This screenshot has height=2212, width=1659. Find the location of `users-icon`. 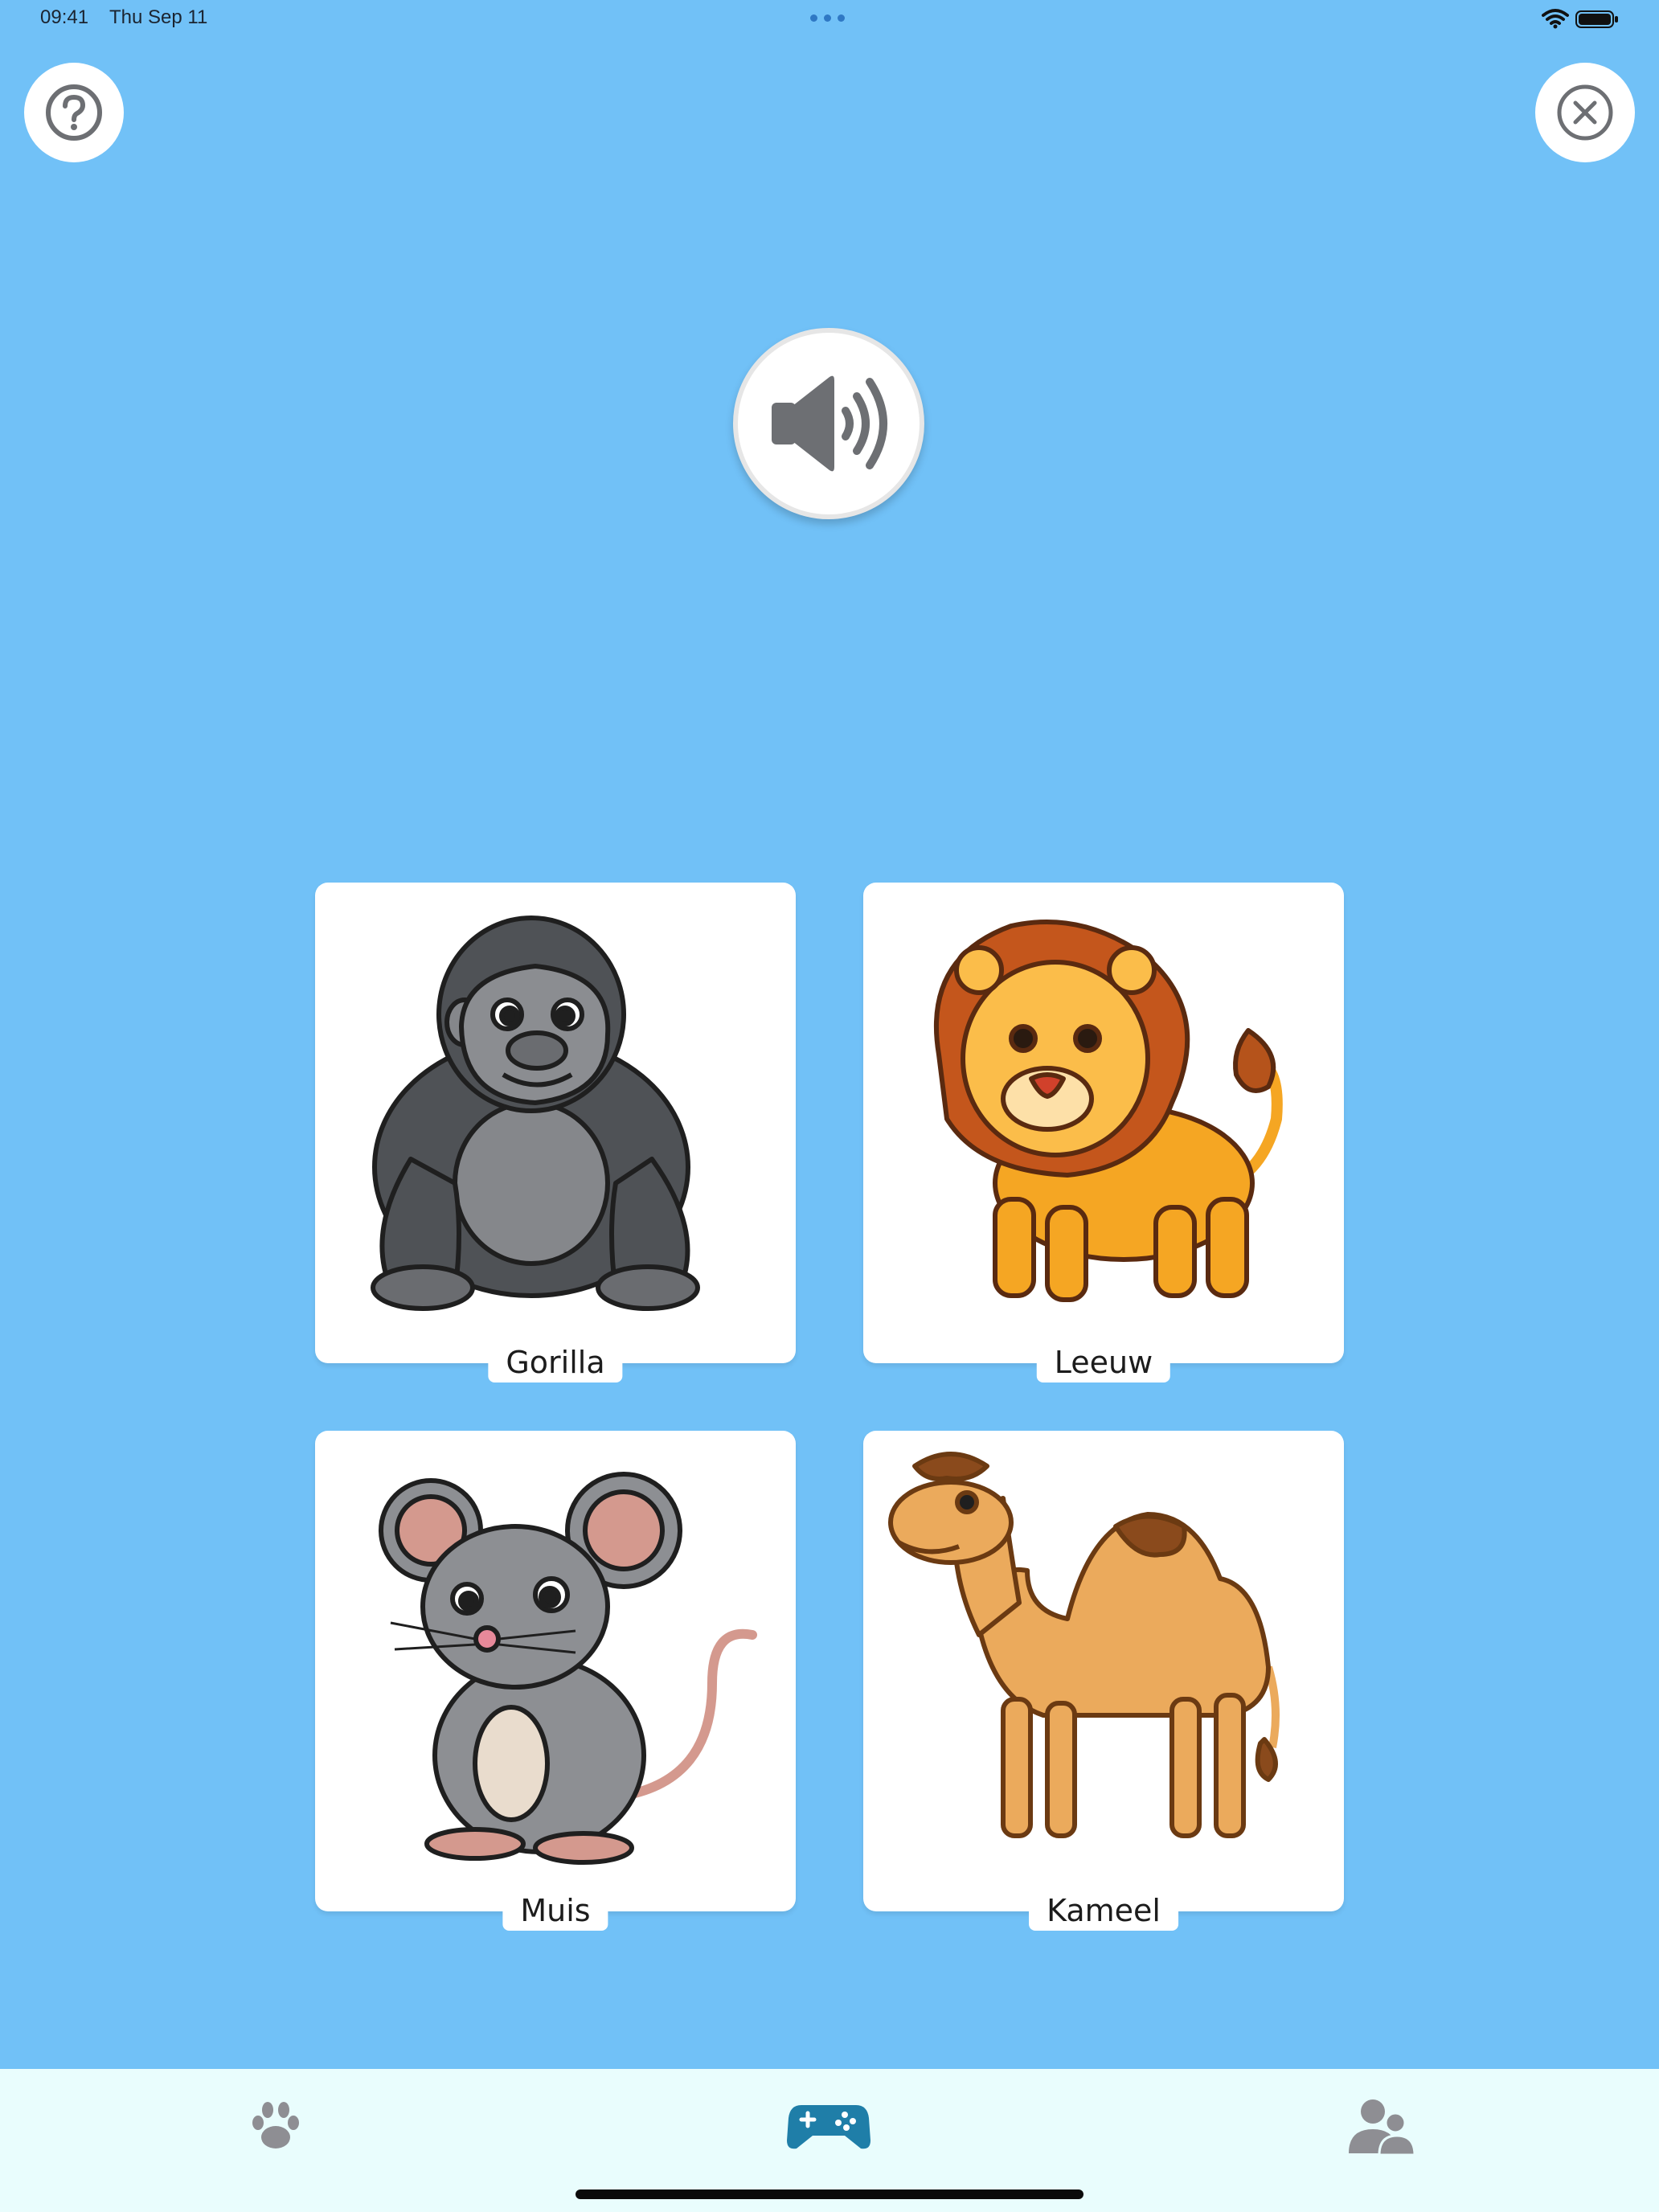

users-icon is located at coordinates (1382, 2127).